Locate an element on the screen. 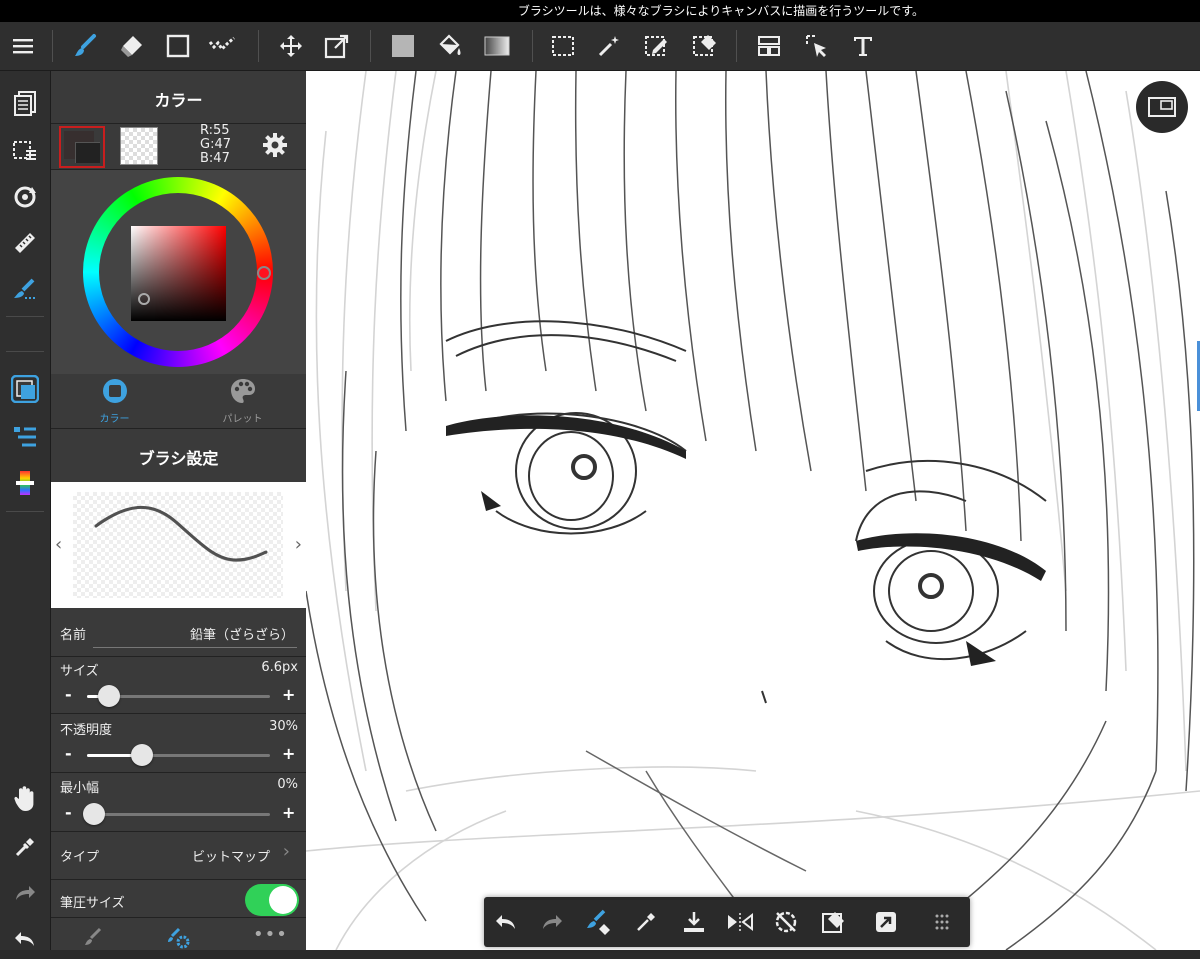 The width and height of the screenshot is (1200, 959). brush-settings-tab-icon is located at coordinates (179, 940).